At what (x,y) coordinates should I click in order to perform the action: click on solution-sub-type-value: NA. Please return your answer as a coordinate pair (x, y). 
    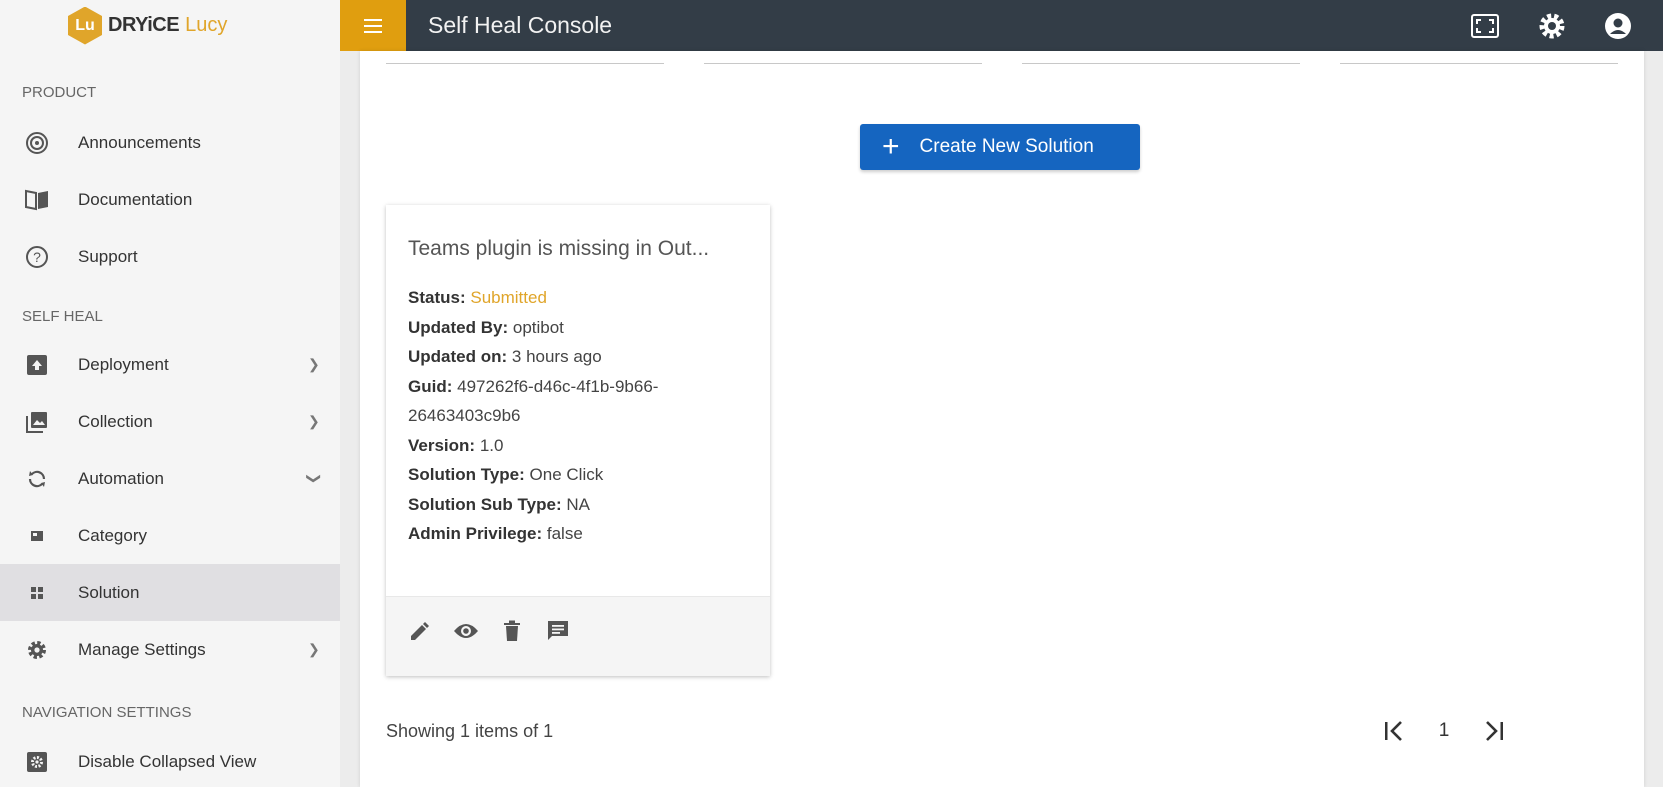
    Looking at the image, I should click on (578, 504).